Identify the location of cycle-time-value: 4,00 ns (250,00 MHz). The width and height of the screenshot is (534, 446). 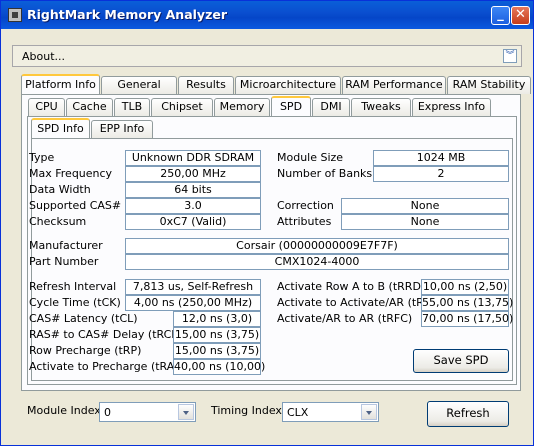
(193, 303).